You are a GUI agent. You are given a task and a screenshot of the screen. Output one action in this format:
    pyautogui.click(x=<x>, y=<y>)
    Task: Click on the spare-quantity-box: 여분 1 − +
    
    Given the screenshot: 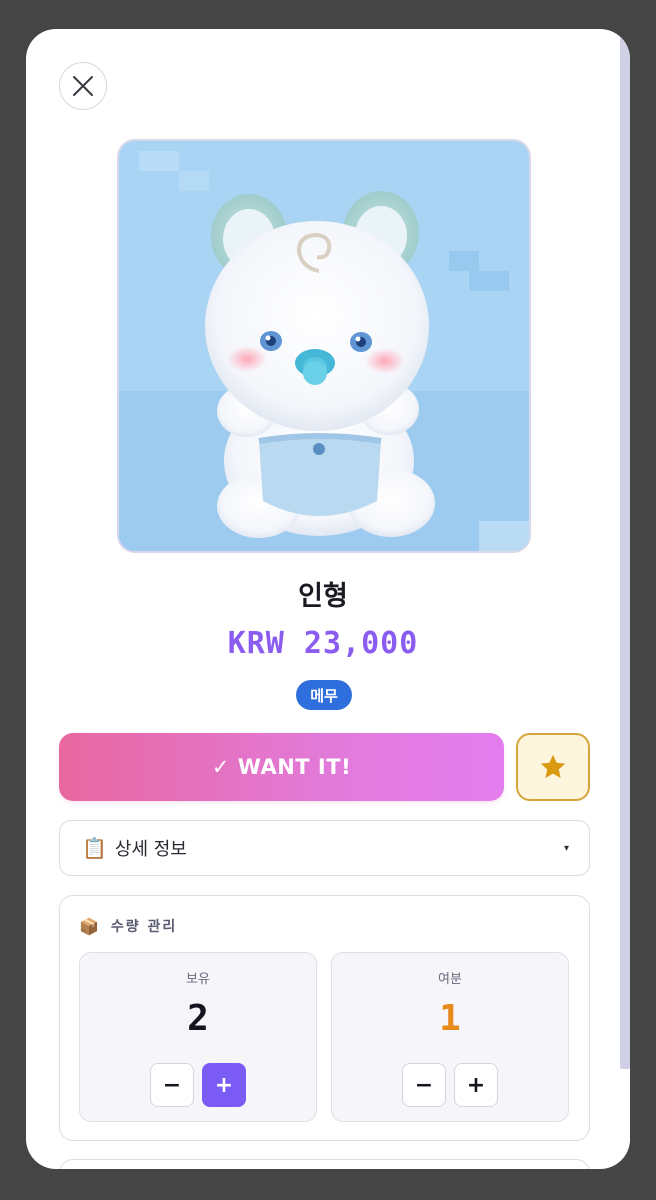 What is the action you would take?
    pyautogui.click(x=450, y=1037)
    